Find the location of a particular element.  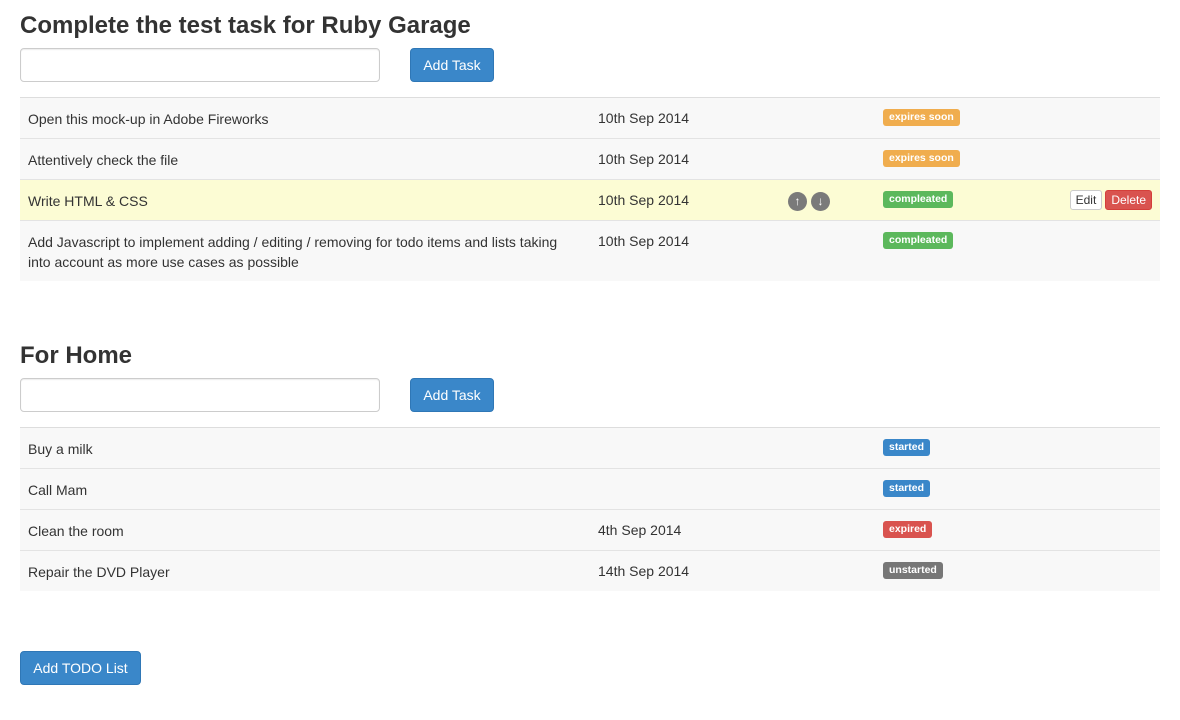

project-title: Complete the test task for Ruby Garage is located at coordinates (245, 25).